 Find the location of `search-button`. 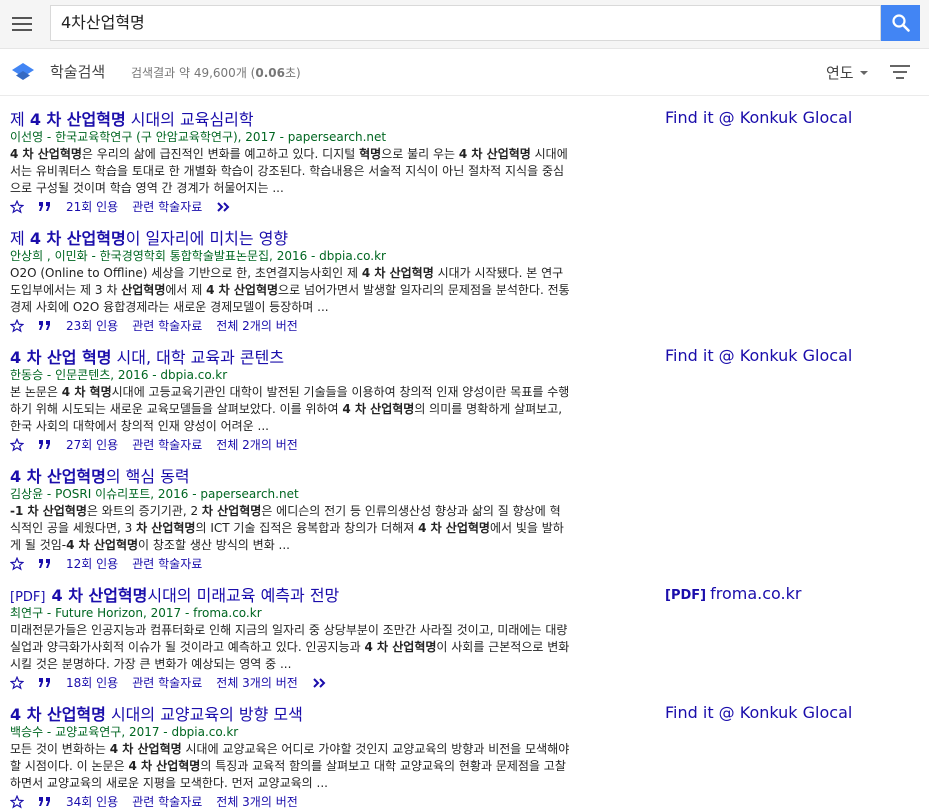

search-button is located at coordinates (900, 23).